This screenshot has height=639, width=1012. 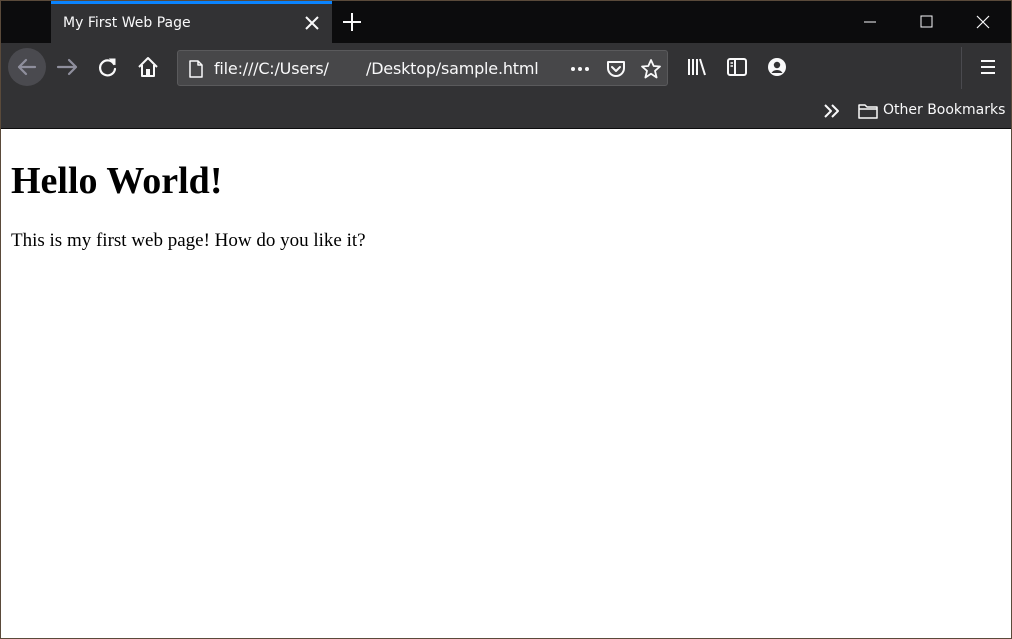 I want to click on toolbar-divider, so click(x=961, y=68).